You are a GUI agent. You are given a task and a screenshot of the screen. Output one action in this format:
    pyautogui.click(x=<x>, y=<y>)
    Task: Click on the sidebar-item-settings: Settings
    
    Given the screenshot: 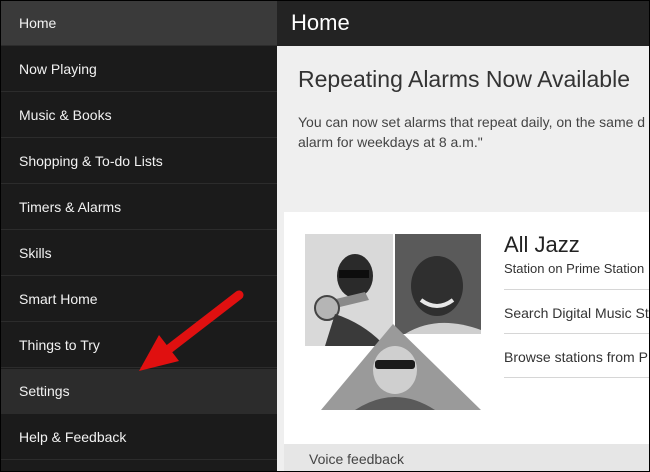 What is the action you would take?
    pyautogui.click(x=139, y=391)
    